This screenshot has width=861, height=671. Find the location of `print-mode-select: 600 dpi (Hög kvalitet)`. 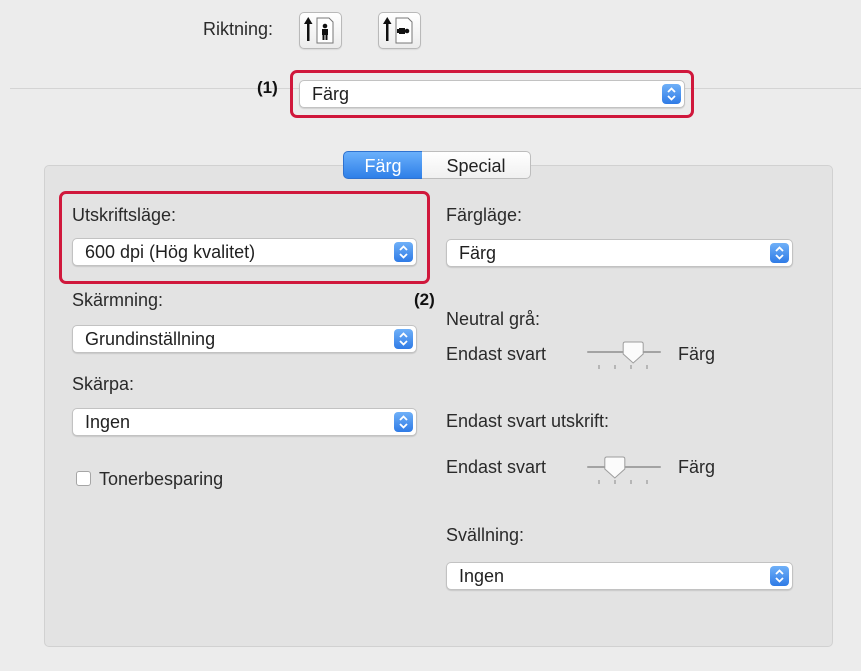

print-mode-select: 600 dpi (Hög kvalitet) is located at coordinates (244, 252).